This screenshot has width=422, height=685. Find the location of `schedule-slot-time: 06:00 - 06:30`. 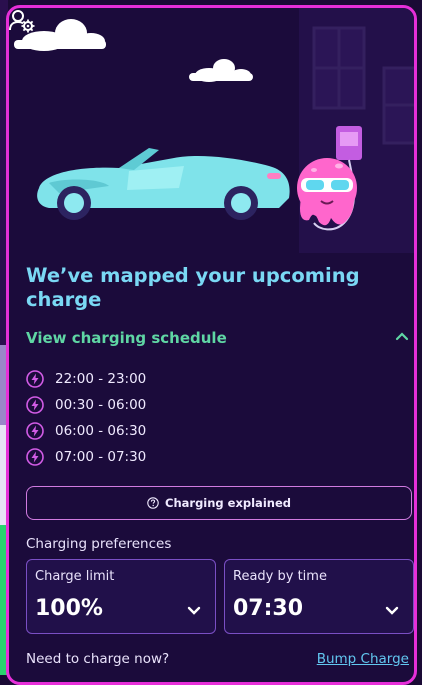

schedule-slot-time: 06:00 - 06:30 is located at coordinates (101, 431).